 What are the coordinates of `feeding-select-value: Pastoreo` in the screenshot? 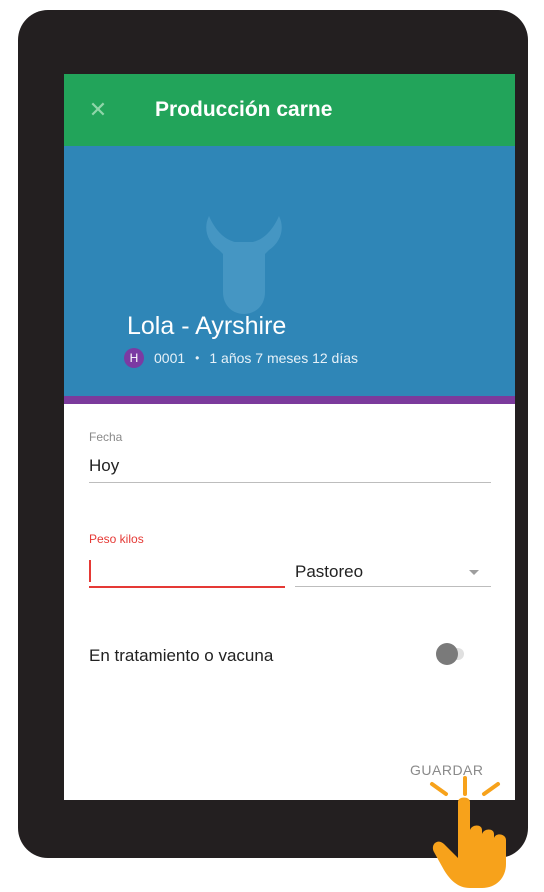 It's located at (329, 571).